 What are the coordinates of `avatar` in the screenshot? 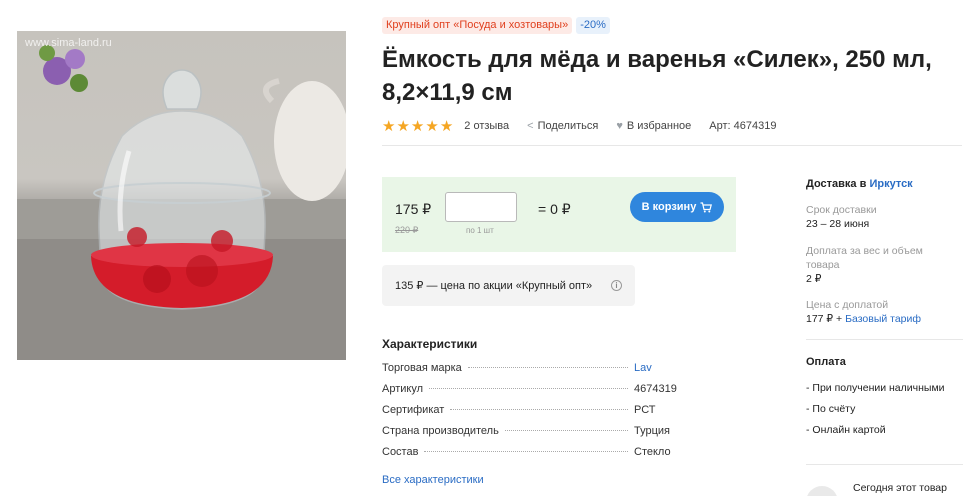 It's located at (822, 491).